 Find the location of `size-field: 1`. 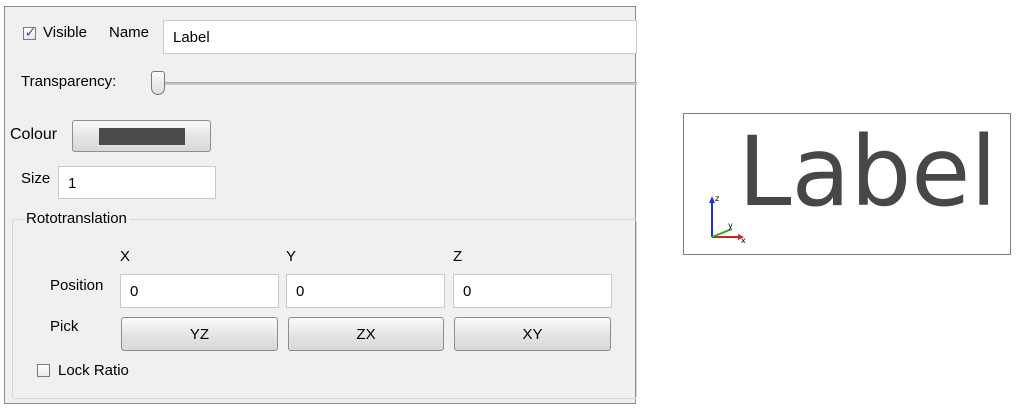

size-field: 1 is located at coordinates (137, 182).